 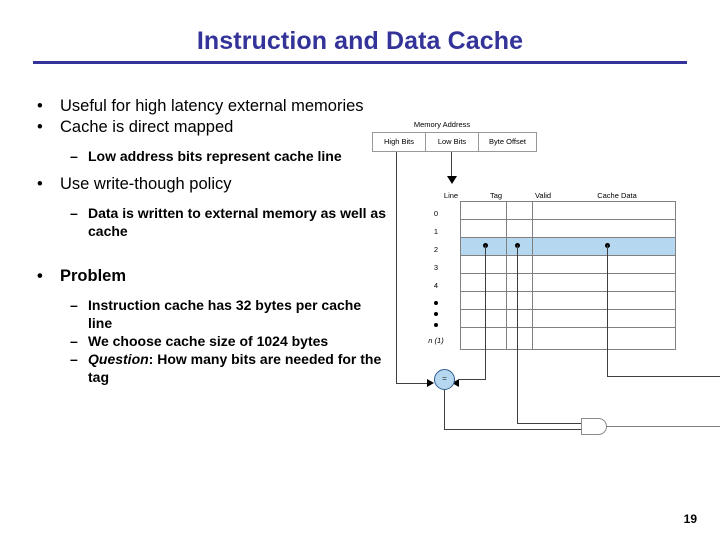 What do you see at coordinates (451, 165) in the screenshot?
I see `wire-low-bits-down` at bounding box center [451, 165].